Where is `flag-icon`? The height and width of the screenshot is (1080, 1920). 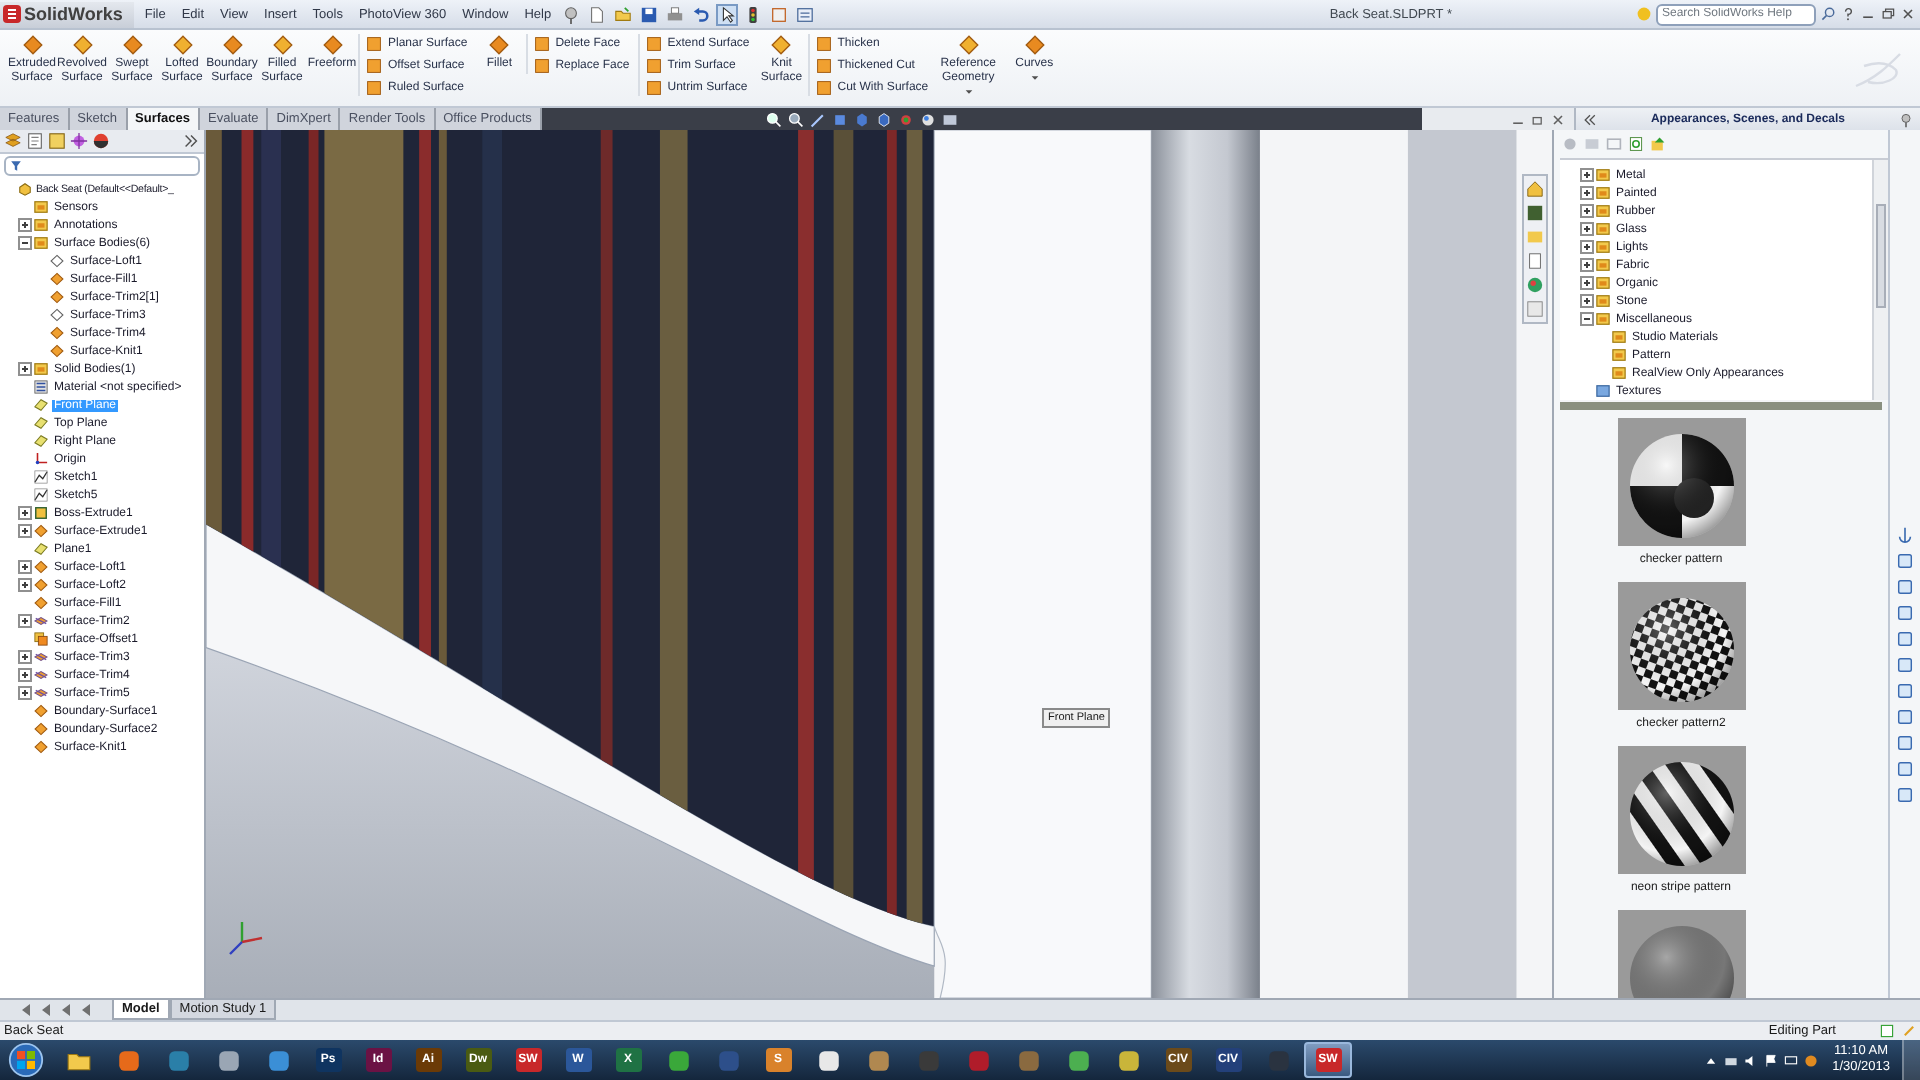
flag-icon is located at coordinates (1771, 1060).